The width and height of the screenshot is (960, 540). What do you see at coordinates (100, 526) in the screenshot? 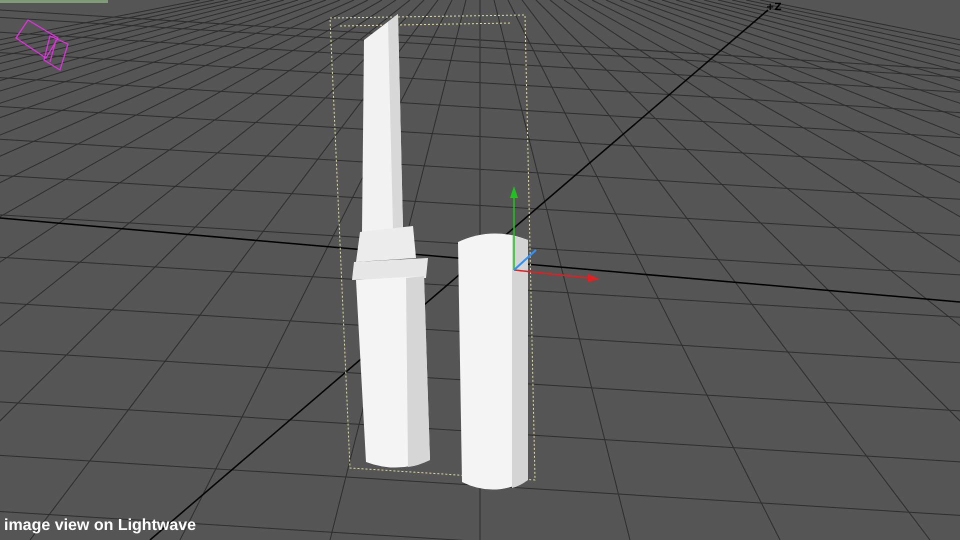
I see `caption: image view on Lightwave` at bounding box center [100, 526].